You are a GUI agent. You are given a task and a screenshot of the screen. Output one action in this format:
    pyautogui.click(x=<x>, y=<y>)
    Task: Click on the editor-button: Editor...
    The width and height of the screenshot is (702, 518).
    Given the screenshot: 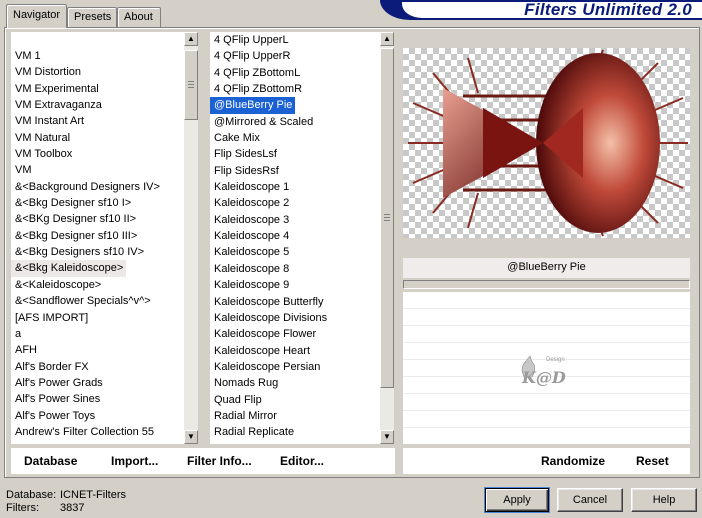 What is the action you would take?
    pyautogui.click(x=302, y=461)
    